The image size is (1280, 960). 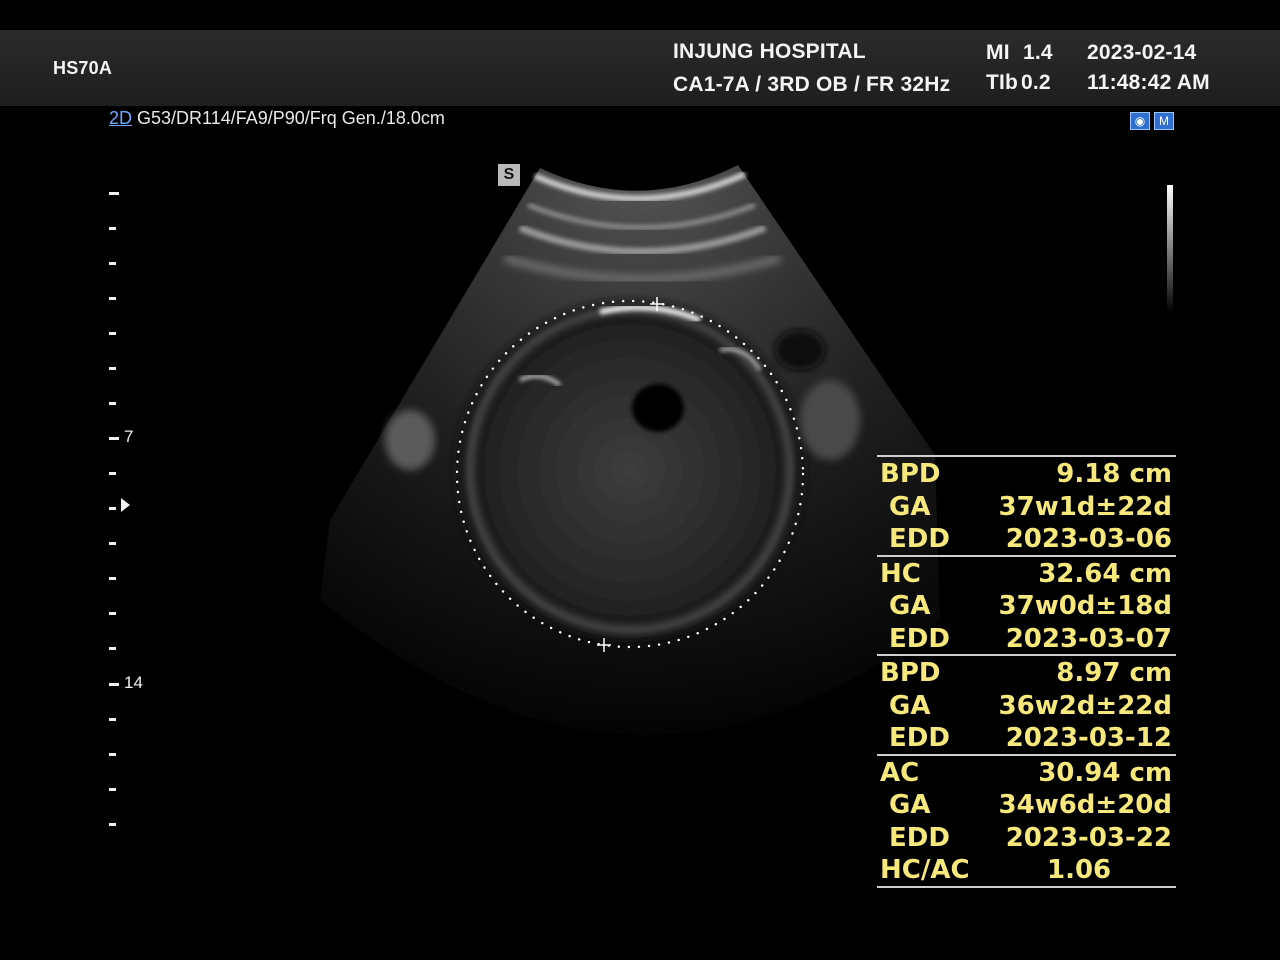 I want to click on measure-label: AC, so click(x=900, y=772).